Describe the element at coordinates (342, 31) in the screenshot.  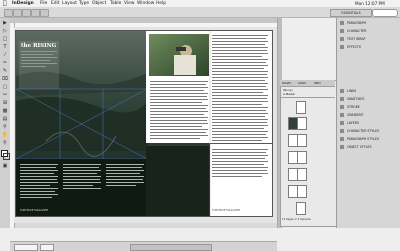
I see `character-icon` at that location.